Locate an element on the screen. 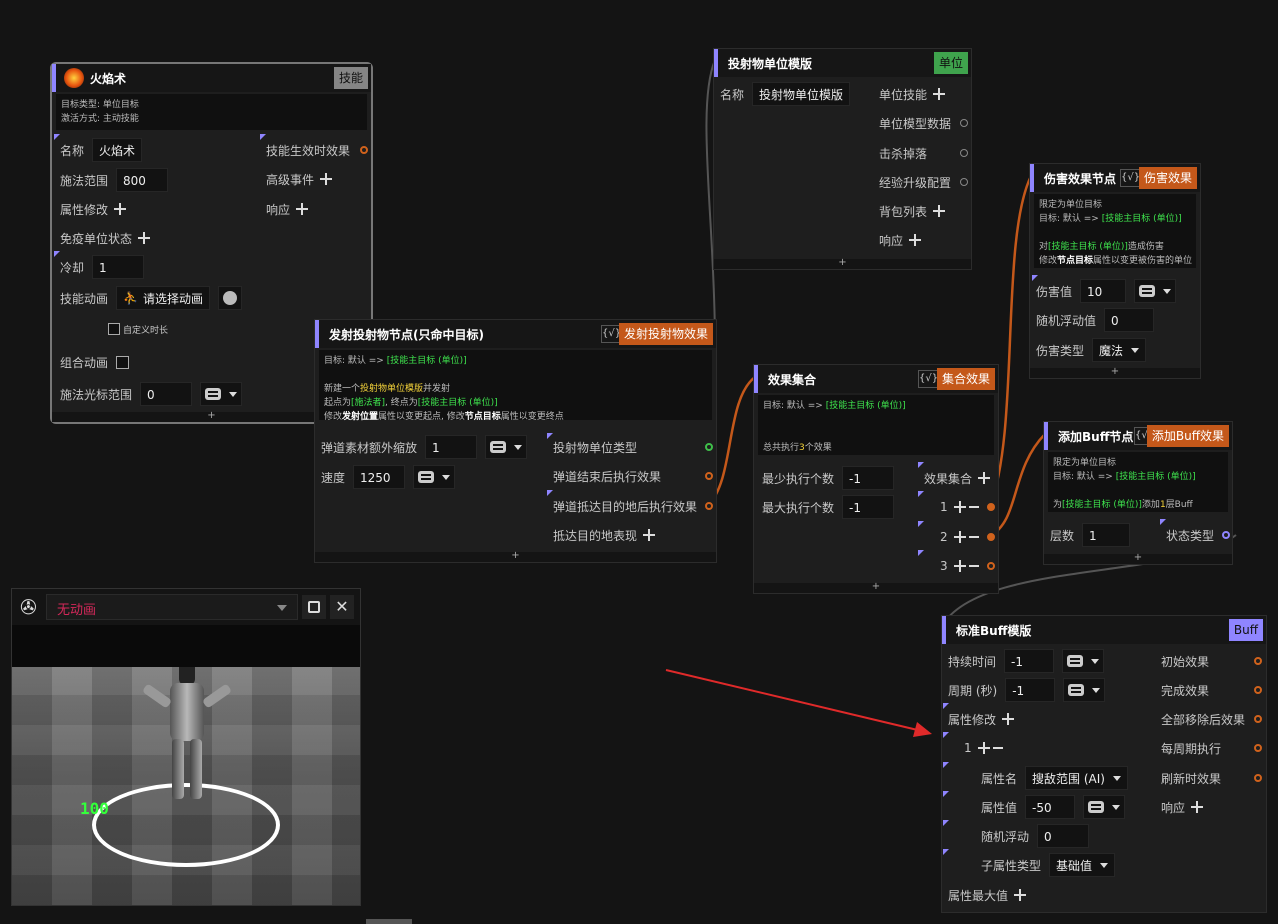 This screenshot has height=924, width=1278. min-input: -1 is located at coordinates (868, 478).